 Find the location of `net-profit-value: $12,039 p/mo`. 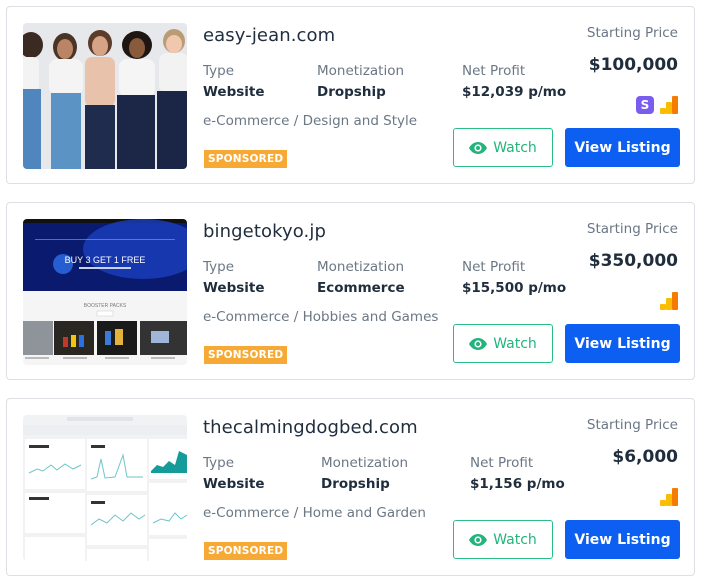

net-profit-value: $12,039 p/mo is located at coordinates (514, 92).